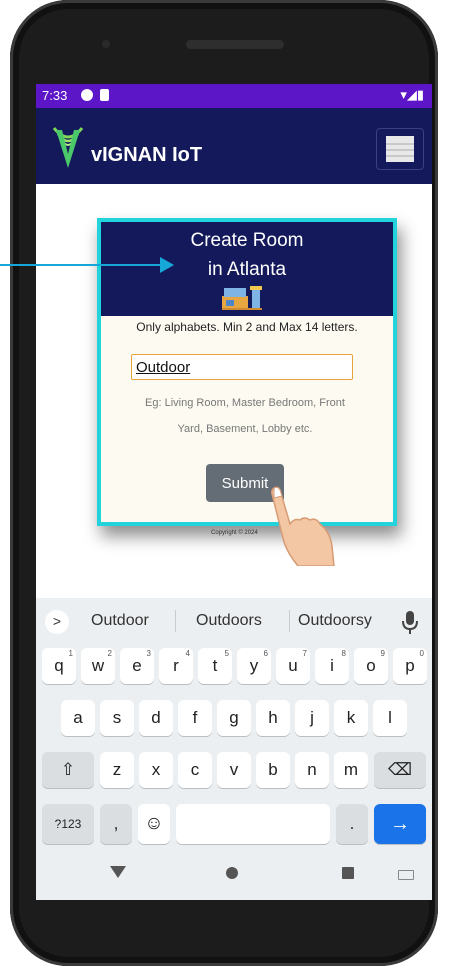 The height and width of the screenshot is (969, 449). I want to click on key-hint-number: 3, so click(148, 653).